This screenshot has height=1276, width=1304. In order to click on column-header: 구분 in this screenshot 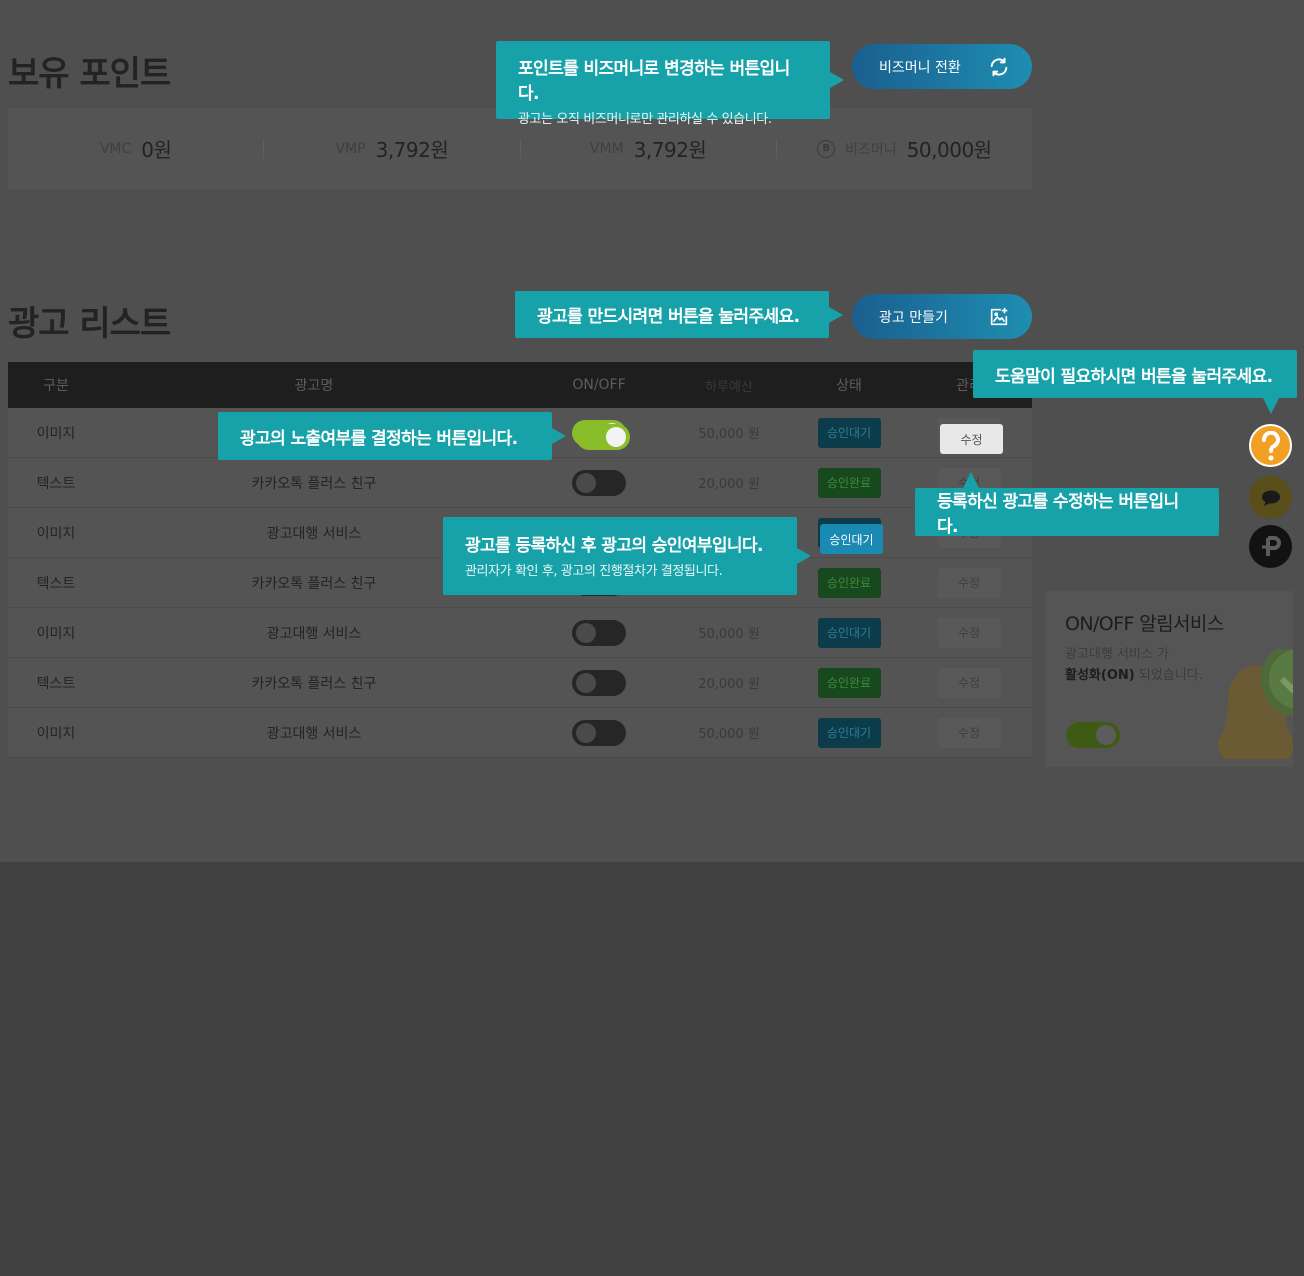, I will do `click(56, 386)`.